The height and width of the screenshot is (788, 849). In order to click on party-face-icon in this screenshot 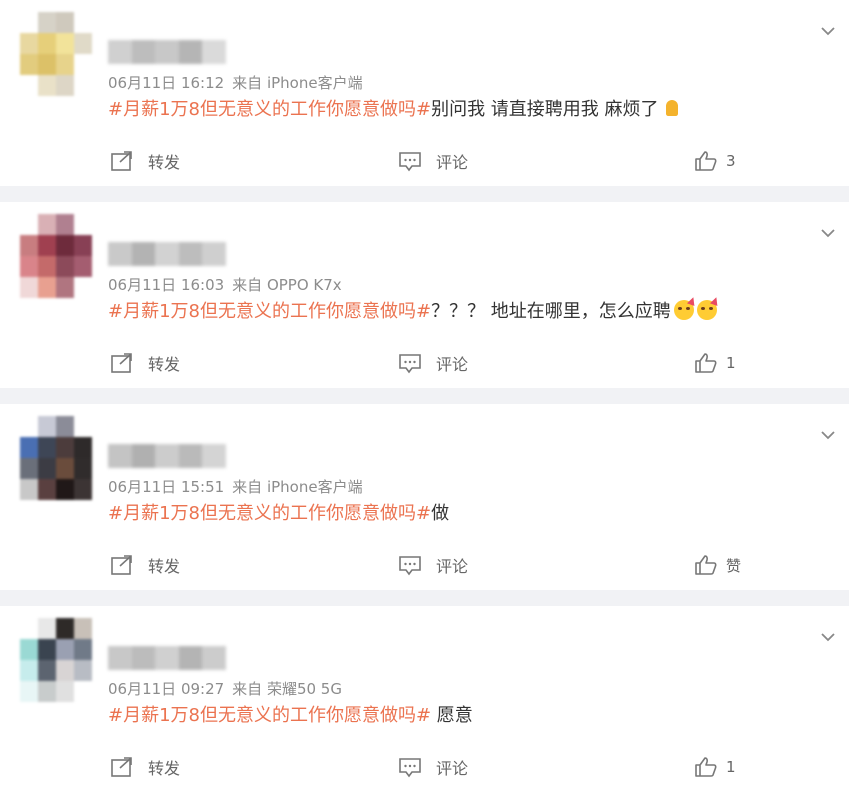, I will do `click(683, 310)`.